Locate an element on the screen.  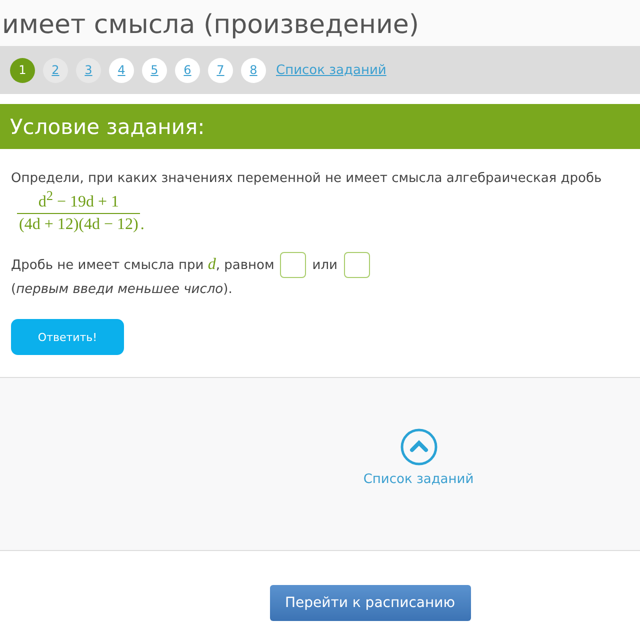
schedule-button: Перейти к расписанию is located at coordinates (370, 603).